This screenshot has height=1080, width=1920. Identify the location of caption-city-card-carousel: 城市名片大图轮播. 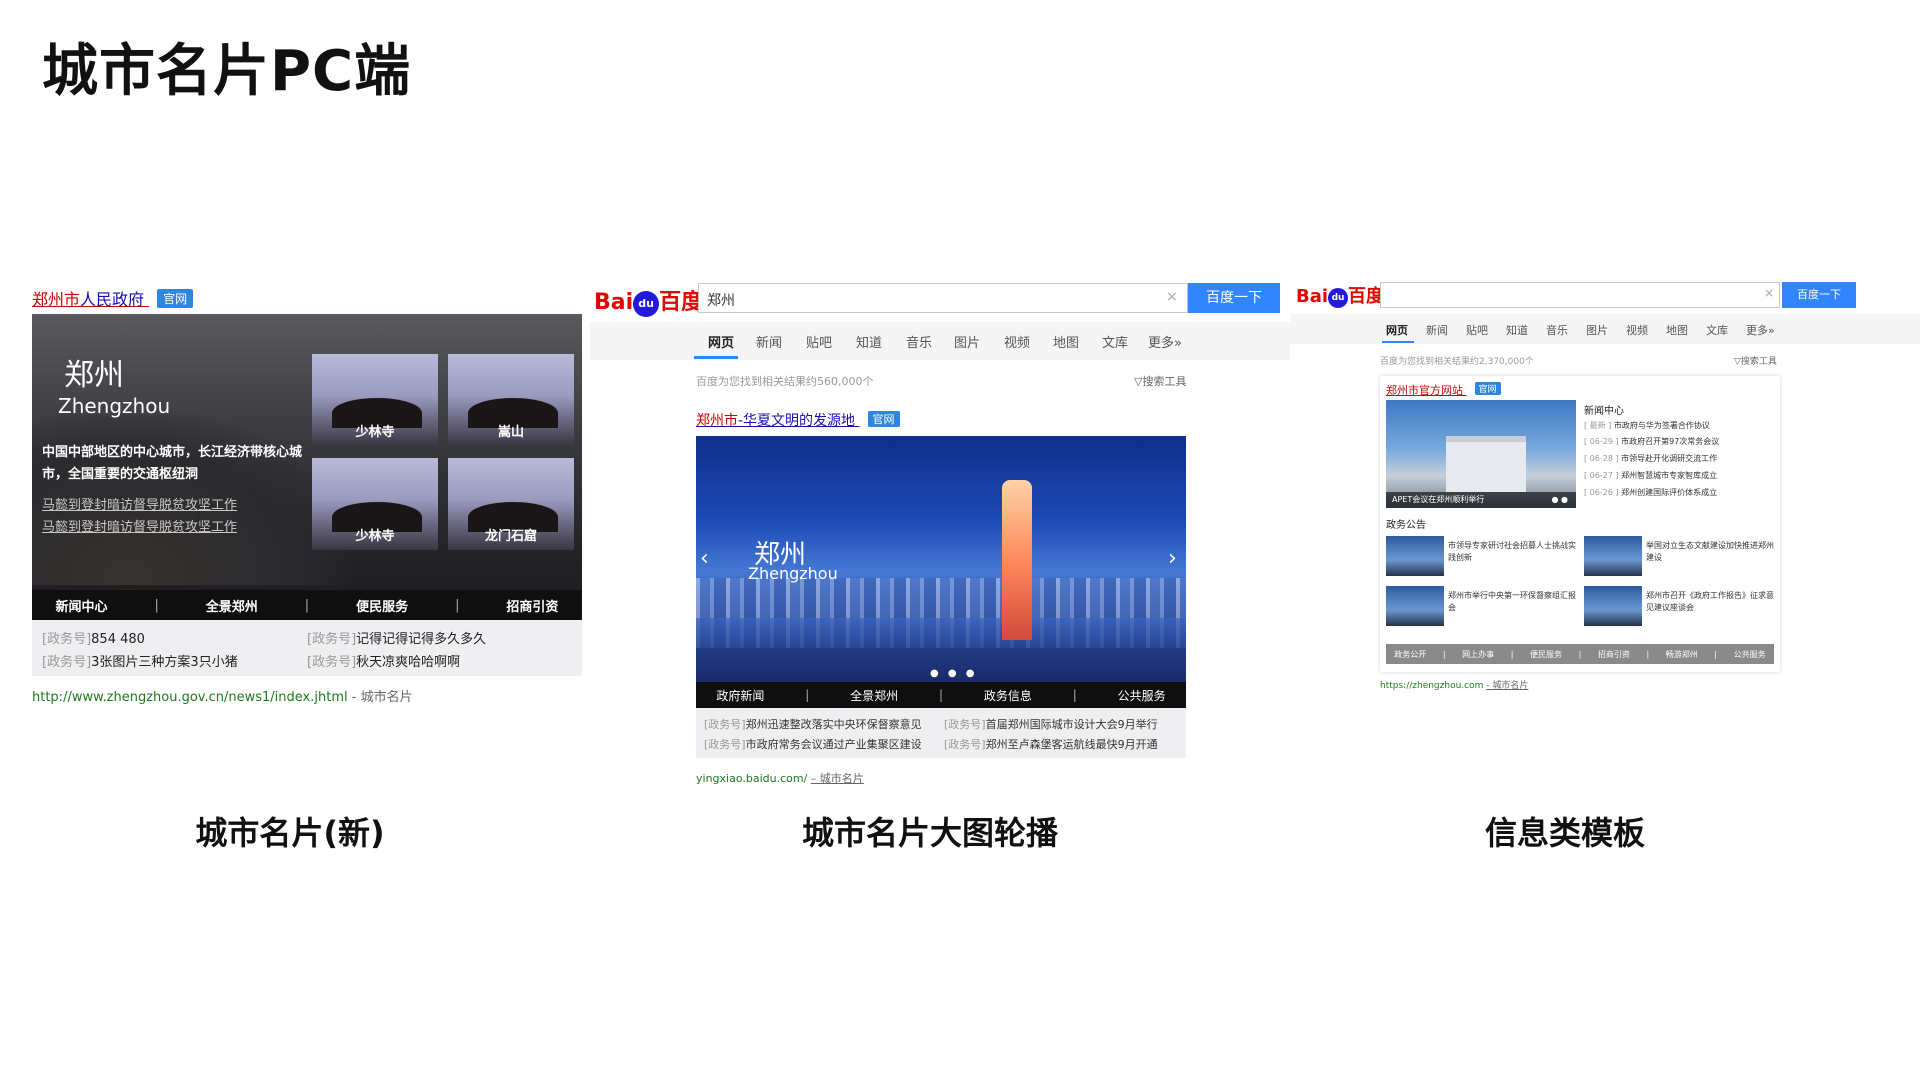
(929, 833).